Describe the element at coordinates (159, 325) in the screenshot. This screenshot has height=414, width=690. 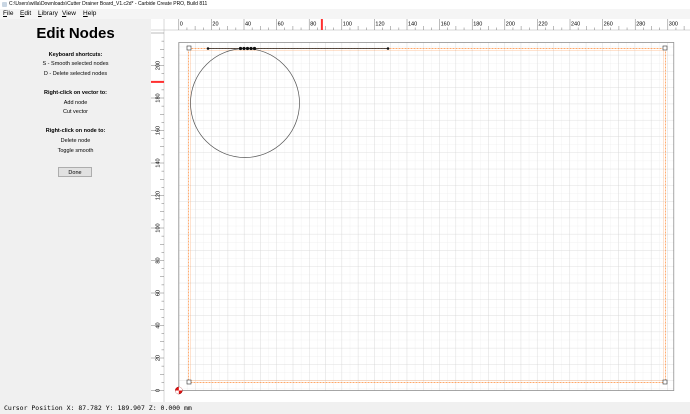
I see `left-ruler-label: 40` at that location.